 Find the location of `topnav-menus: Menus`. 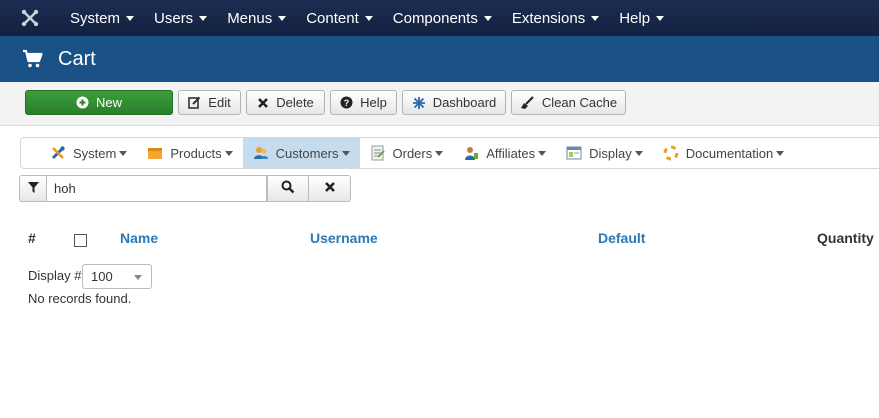

topnav-menus: Menus is located at coordinates (256, 18).